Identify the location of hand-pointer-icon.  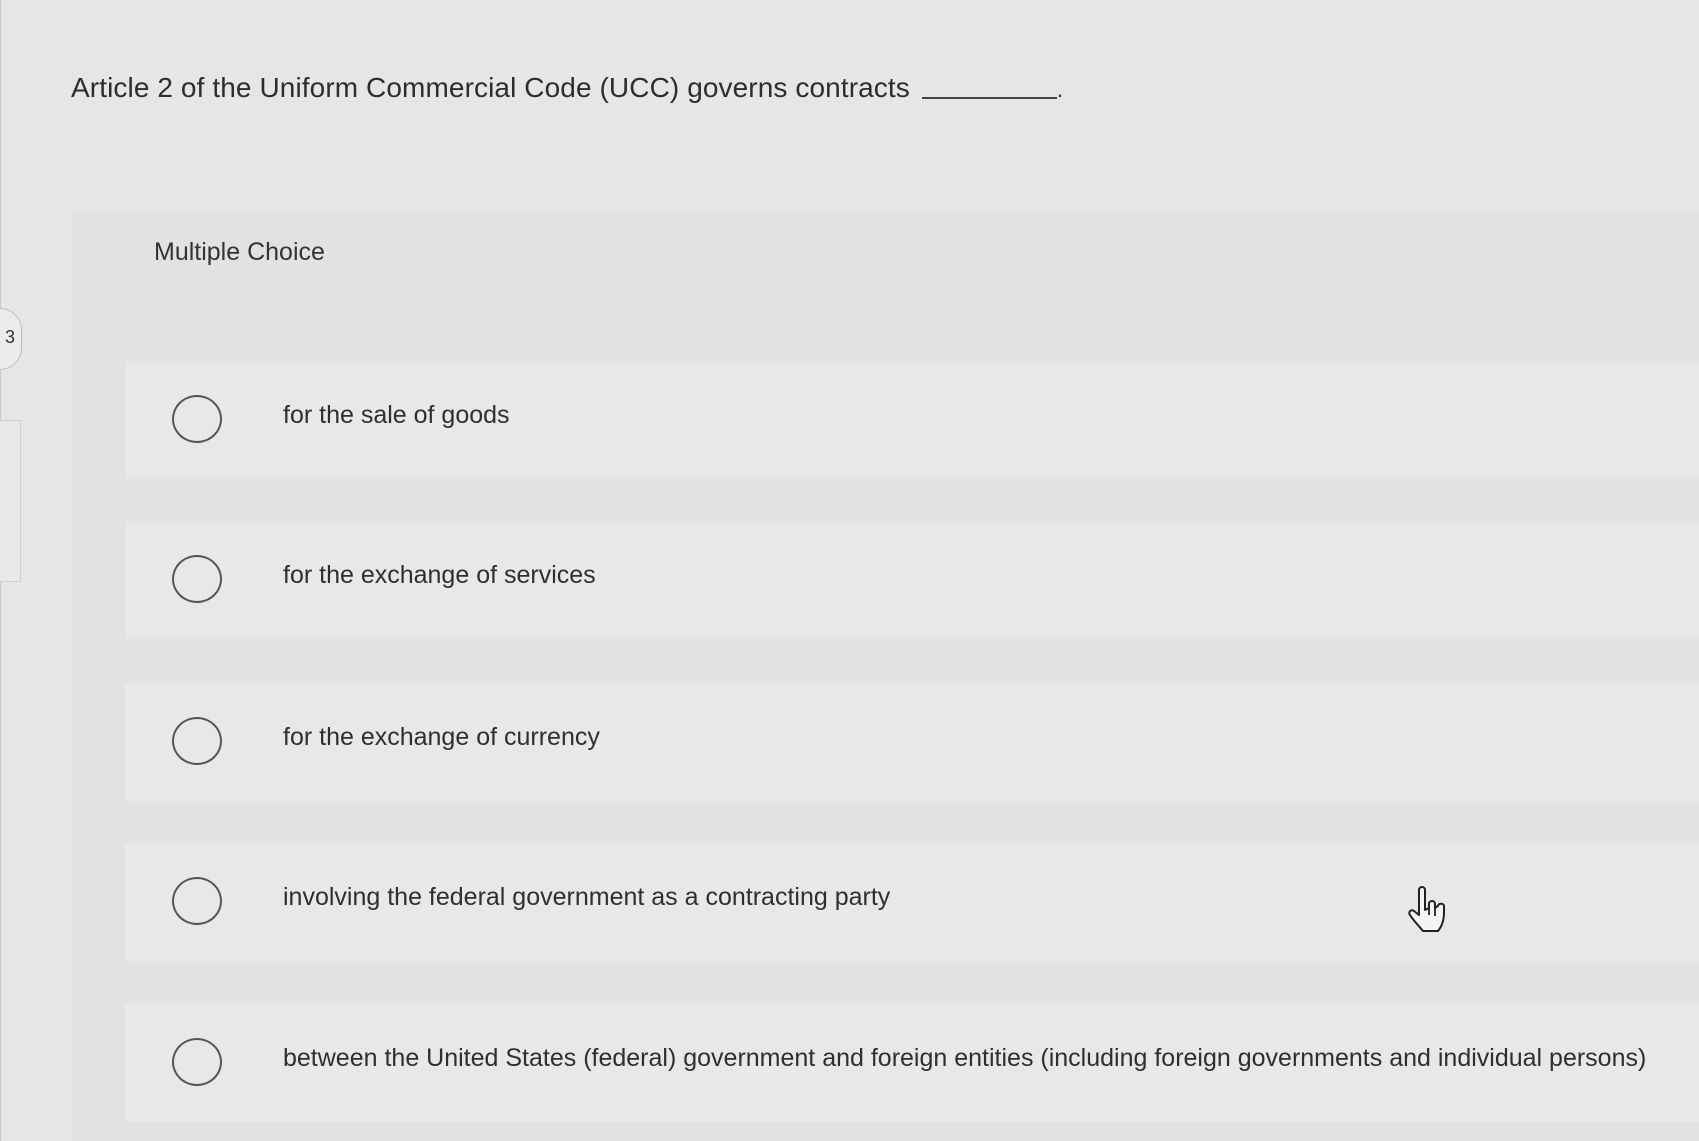
(1426, 909).